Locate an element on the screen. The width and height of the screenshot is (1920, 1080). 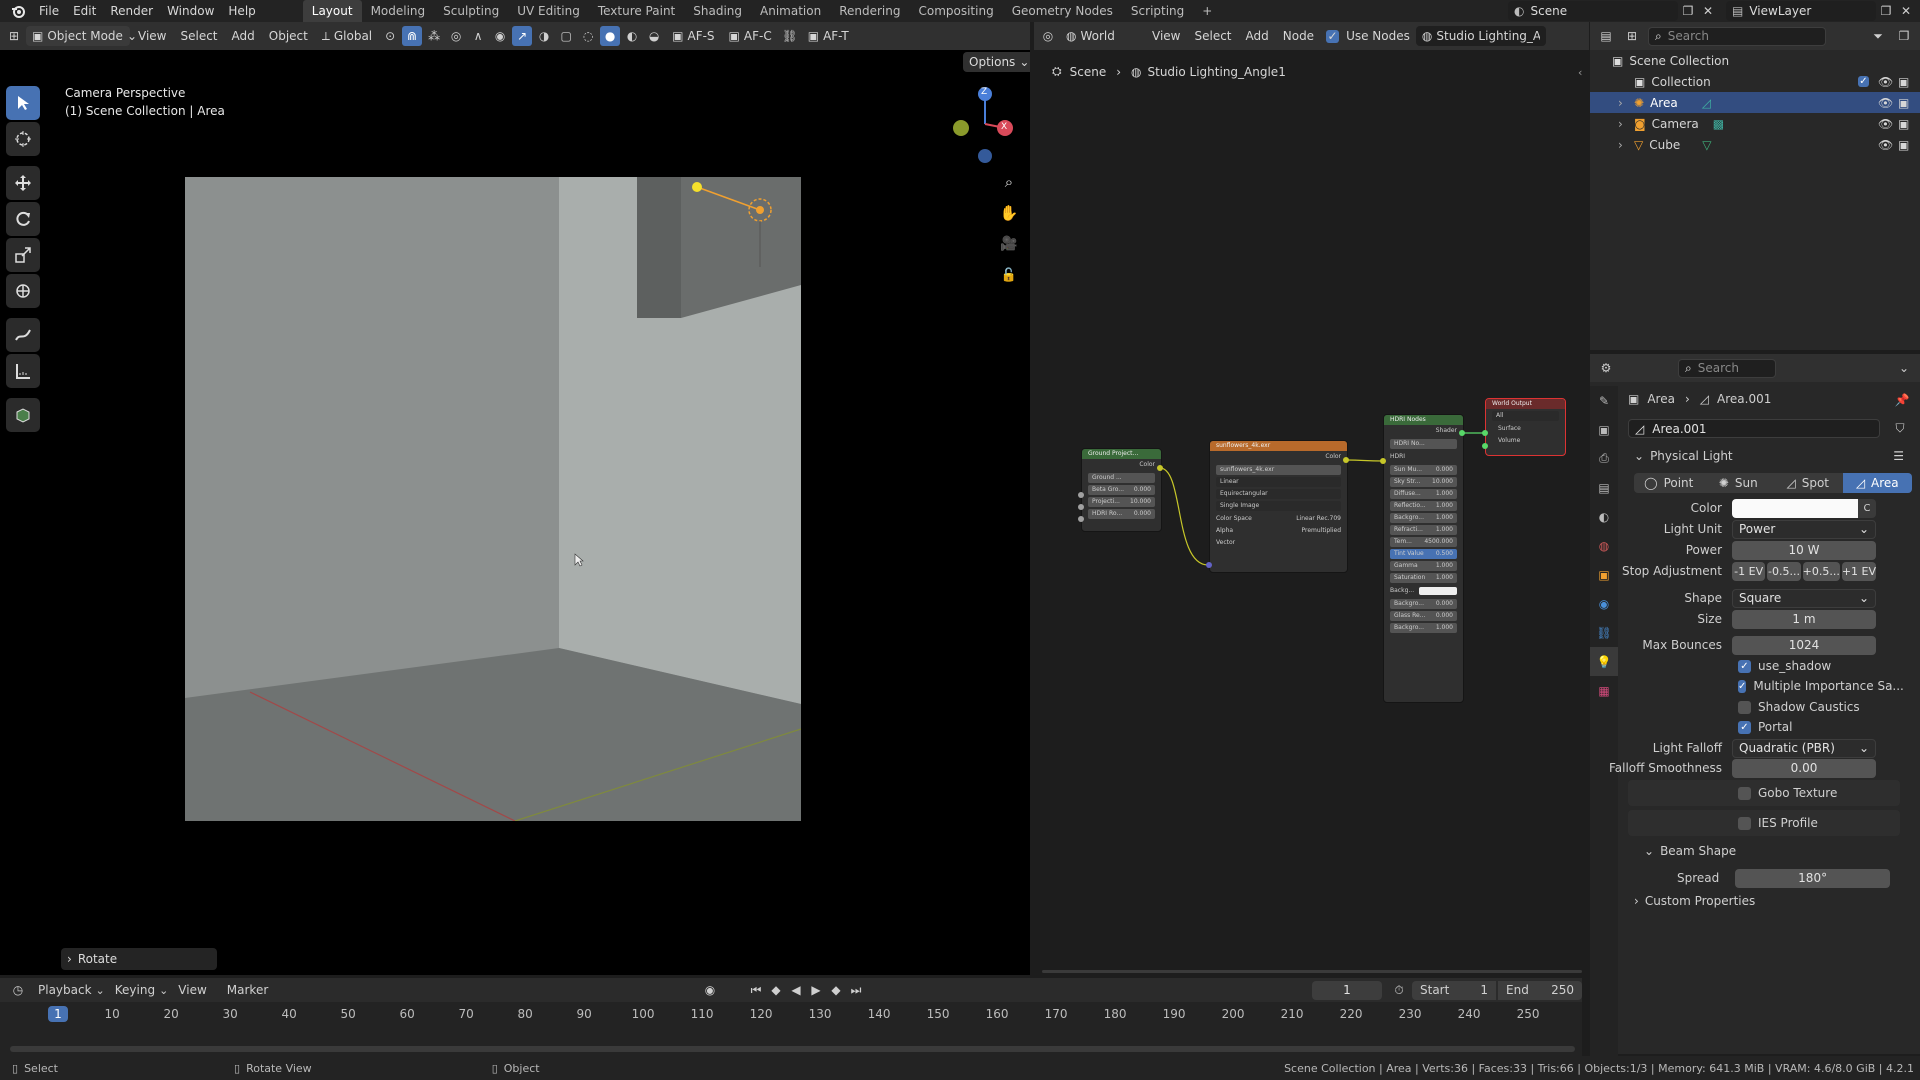
overlay-icon: ◑ is located at coordinates (544, 36).